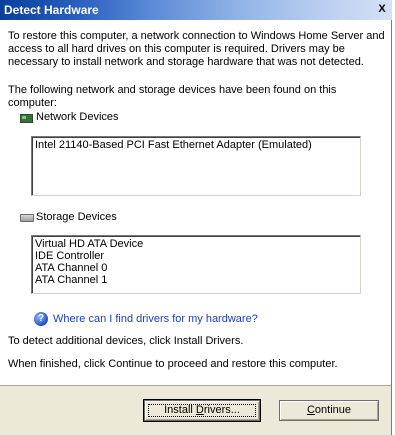 The width and height of the screenshot is (395, 435). What do you see at coordinates (382, 9) in the screenshot?
I see `close-icon: X` at bounding box center [382, 9].